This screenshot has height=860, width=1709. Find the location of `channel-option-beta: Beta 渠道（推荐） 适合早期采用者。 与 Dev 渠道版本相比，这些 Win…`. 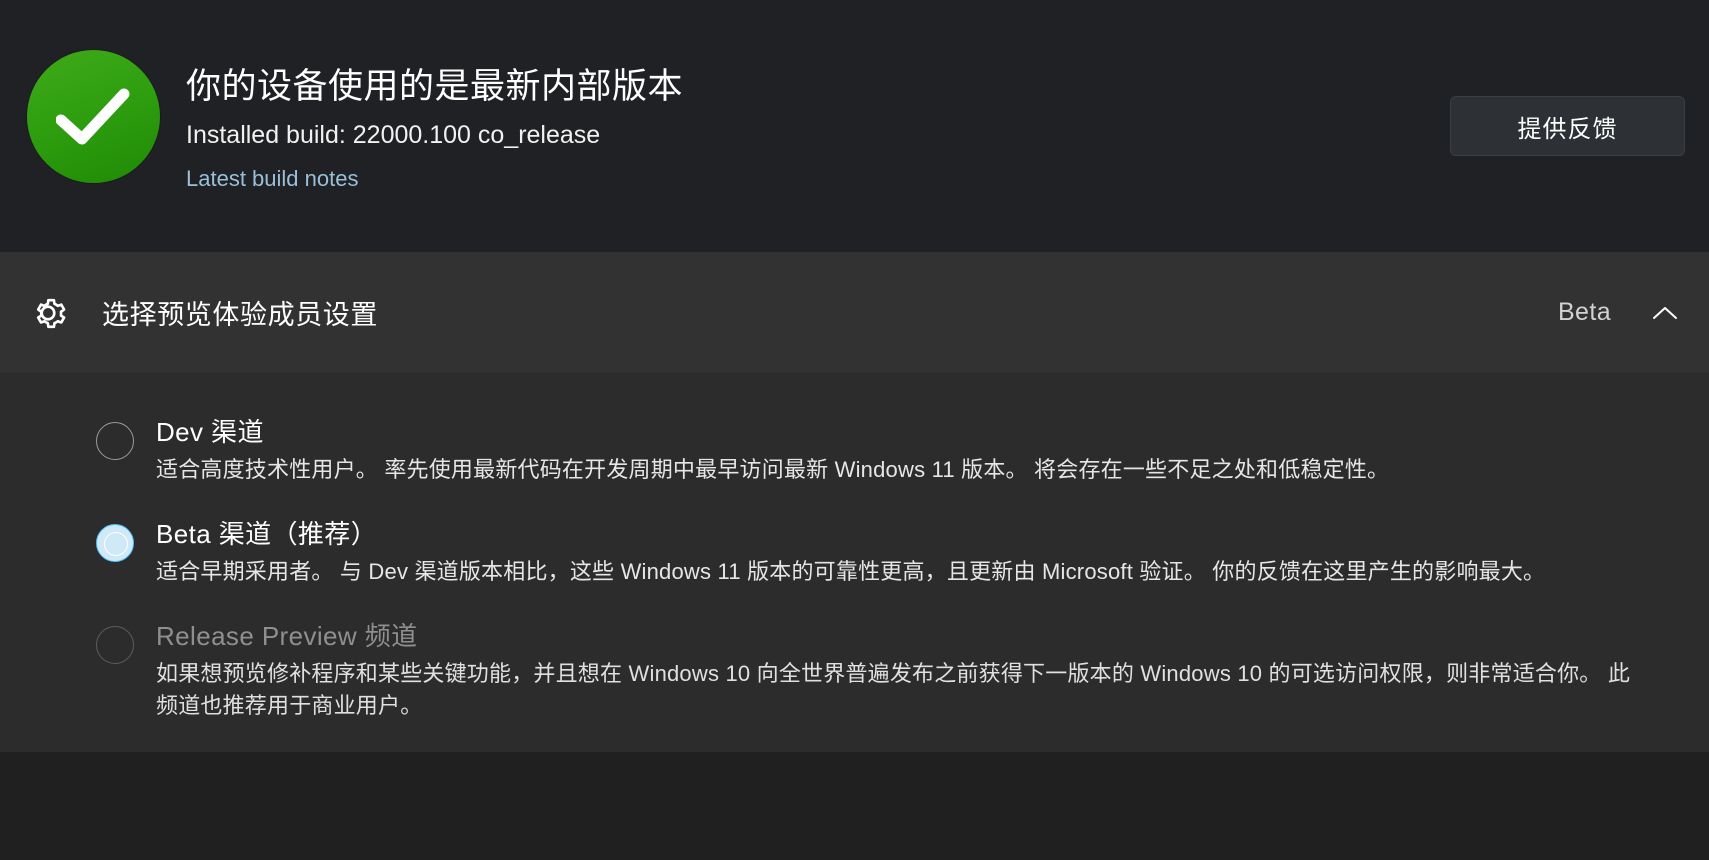

channel-option-beta: Beta 渠道（推荐） 适合早期采用者。 与 Dev 渠道版本相比，这些 Win… is located at coordinates (890, 552).